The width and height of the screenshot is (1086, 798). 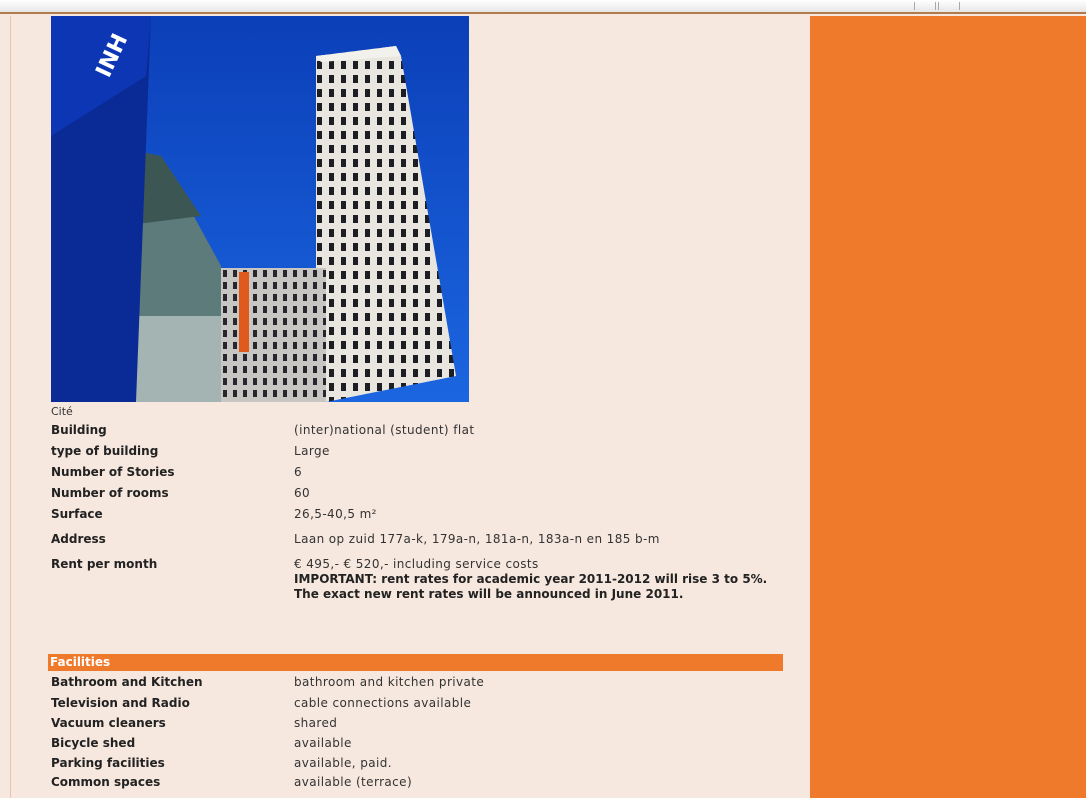 What do you see at coordinates (312, 451) in the screenshot?
I see `detail-value: Large` at bounding box center [312, 451].